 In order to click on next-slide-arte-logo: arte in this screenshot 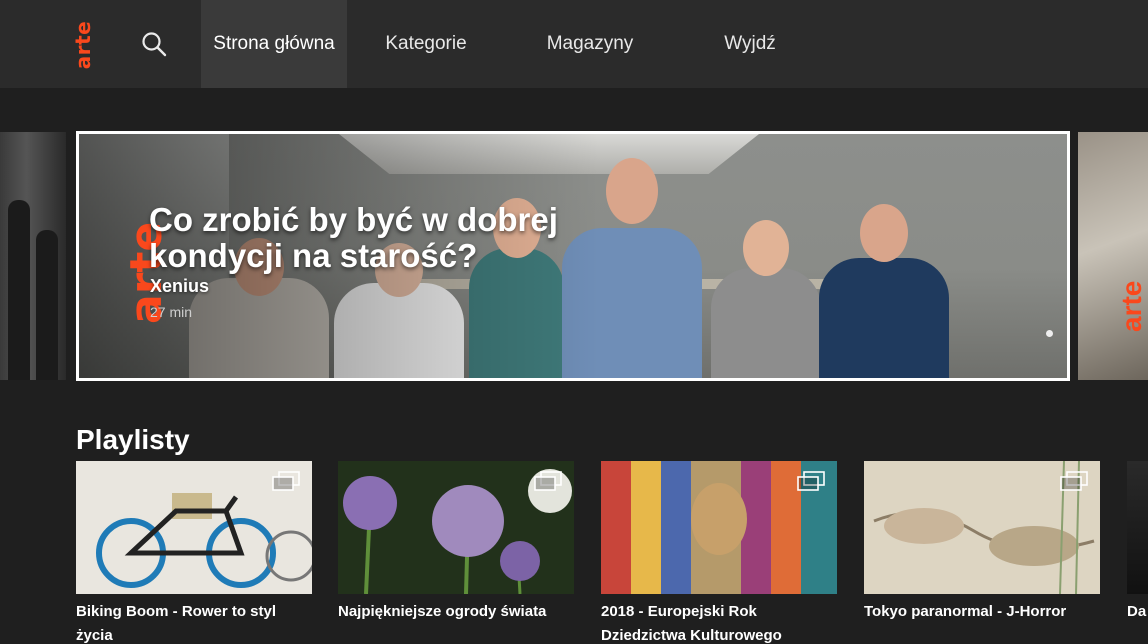, I will do `click(1131, 306)`.